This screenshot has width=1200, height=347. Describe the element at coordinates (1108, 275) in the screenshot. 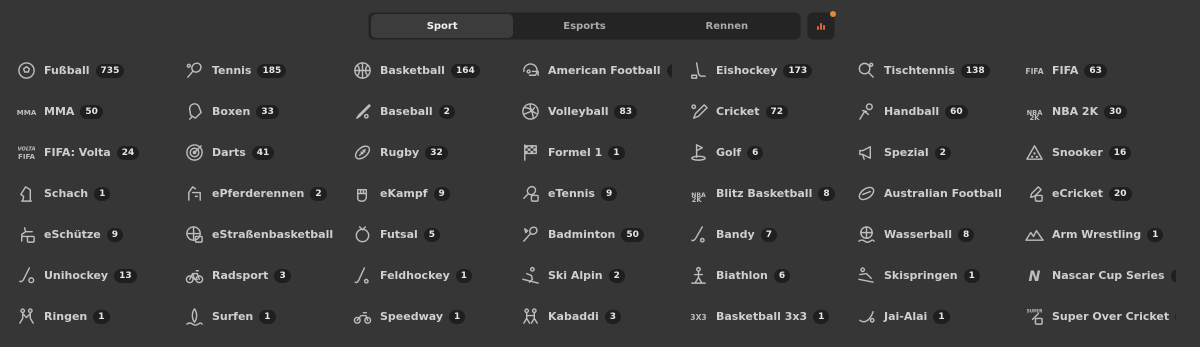

I see `sport-name: Nascar Cup Series` at that location.